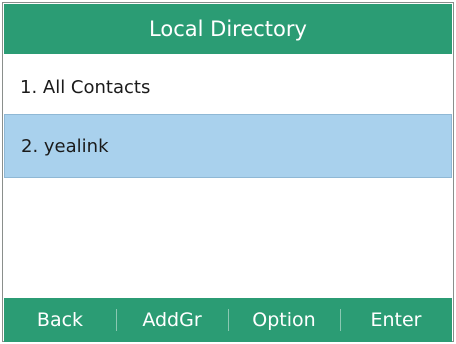 This screenshot has width=456, height=344. I want to click on enter-button: Enter, so click(396, 320).